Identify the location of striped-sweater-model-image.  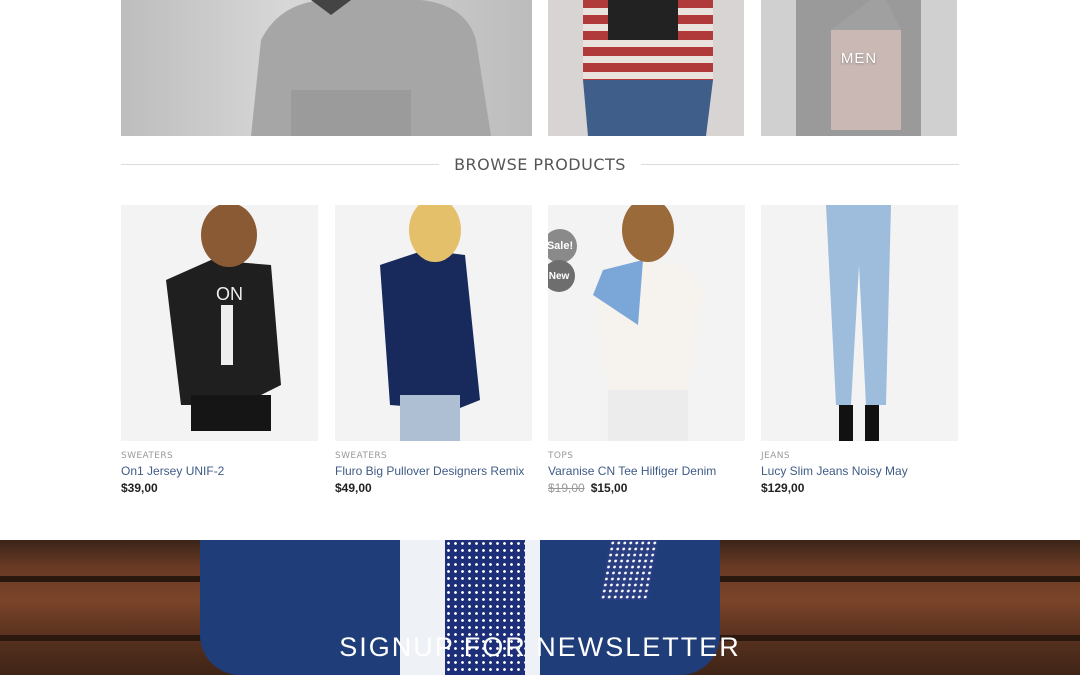
(648, 68).